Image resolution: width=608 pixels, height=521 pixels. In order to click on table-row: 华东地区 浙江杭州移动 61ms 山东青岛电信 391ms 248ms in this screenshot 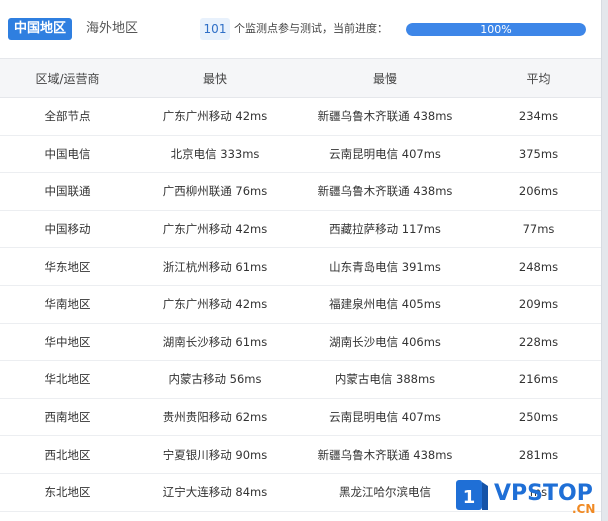, I will do `click(301, 266)`.